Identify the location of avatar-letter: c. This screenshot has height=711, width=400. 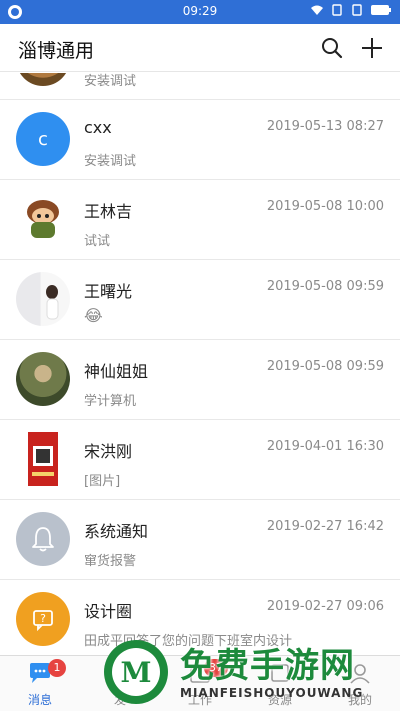
(43, 139).